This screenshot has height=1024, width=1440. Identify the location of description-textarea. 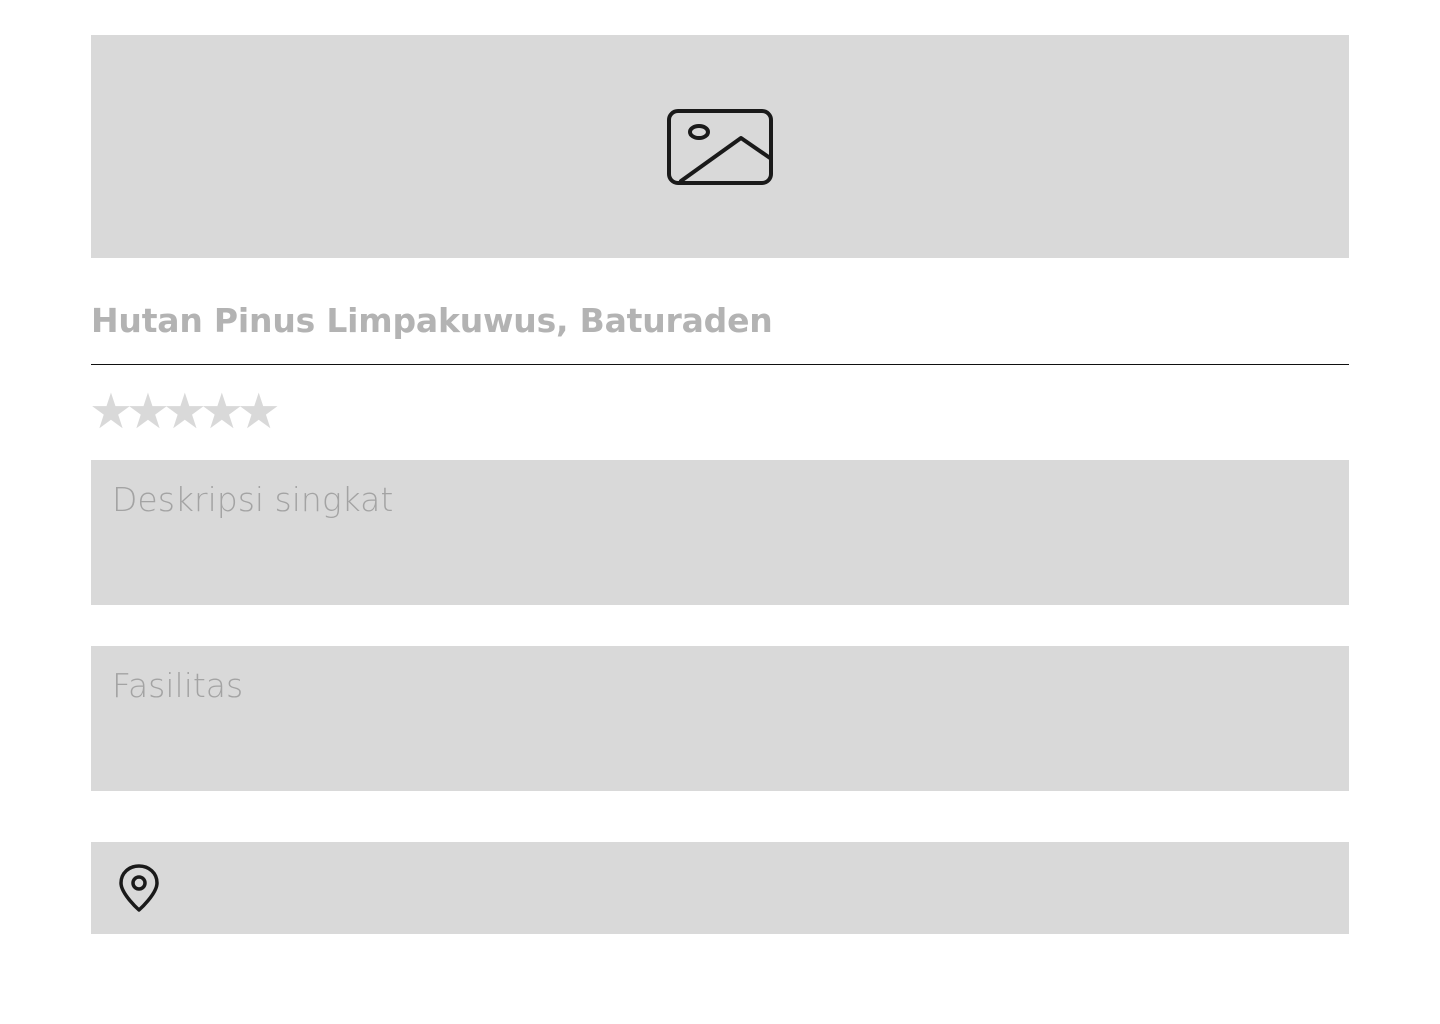
(720, 532).